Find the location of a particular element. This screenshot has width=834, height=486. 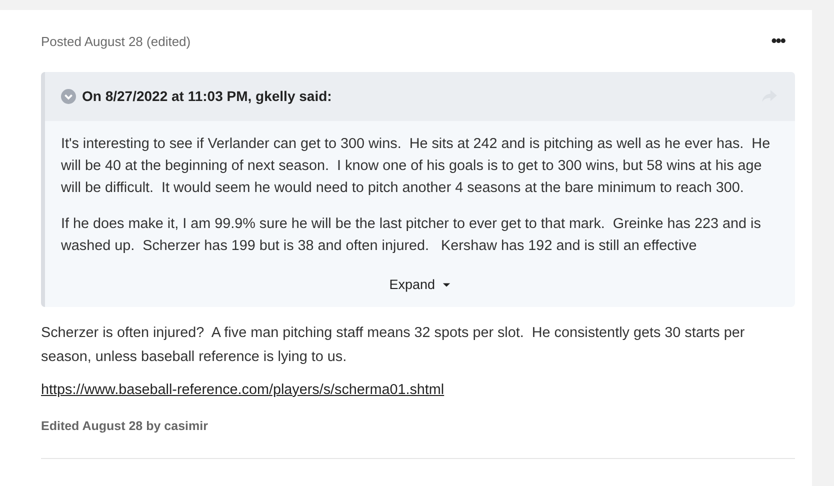

post-text: Scherzer is often injured? A five man pitching staff means 32 spots per slot. He consistently gets 30 starts per season, unless baseball reference is lying to us. is located at coordinates (393, 345).